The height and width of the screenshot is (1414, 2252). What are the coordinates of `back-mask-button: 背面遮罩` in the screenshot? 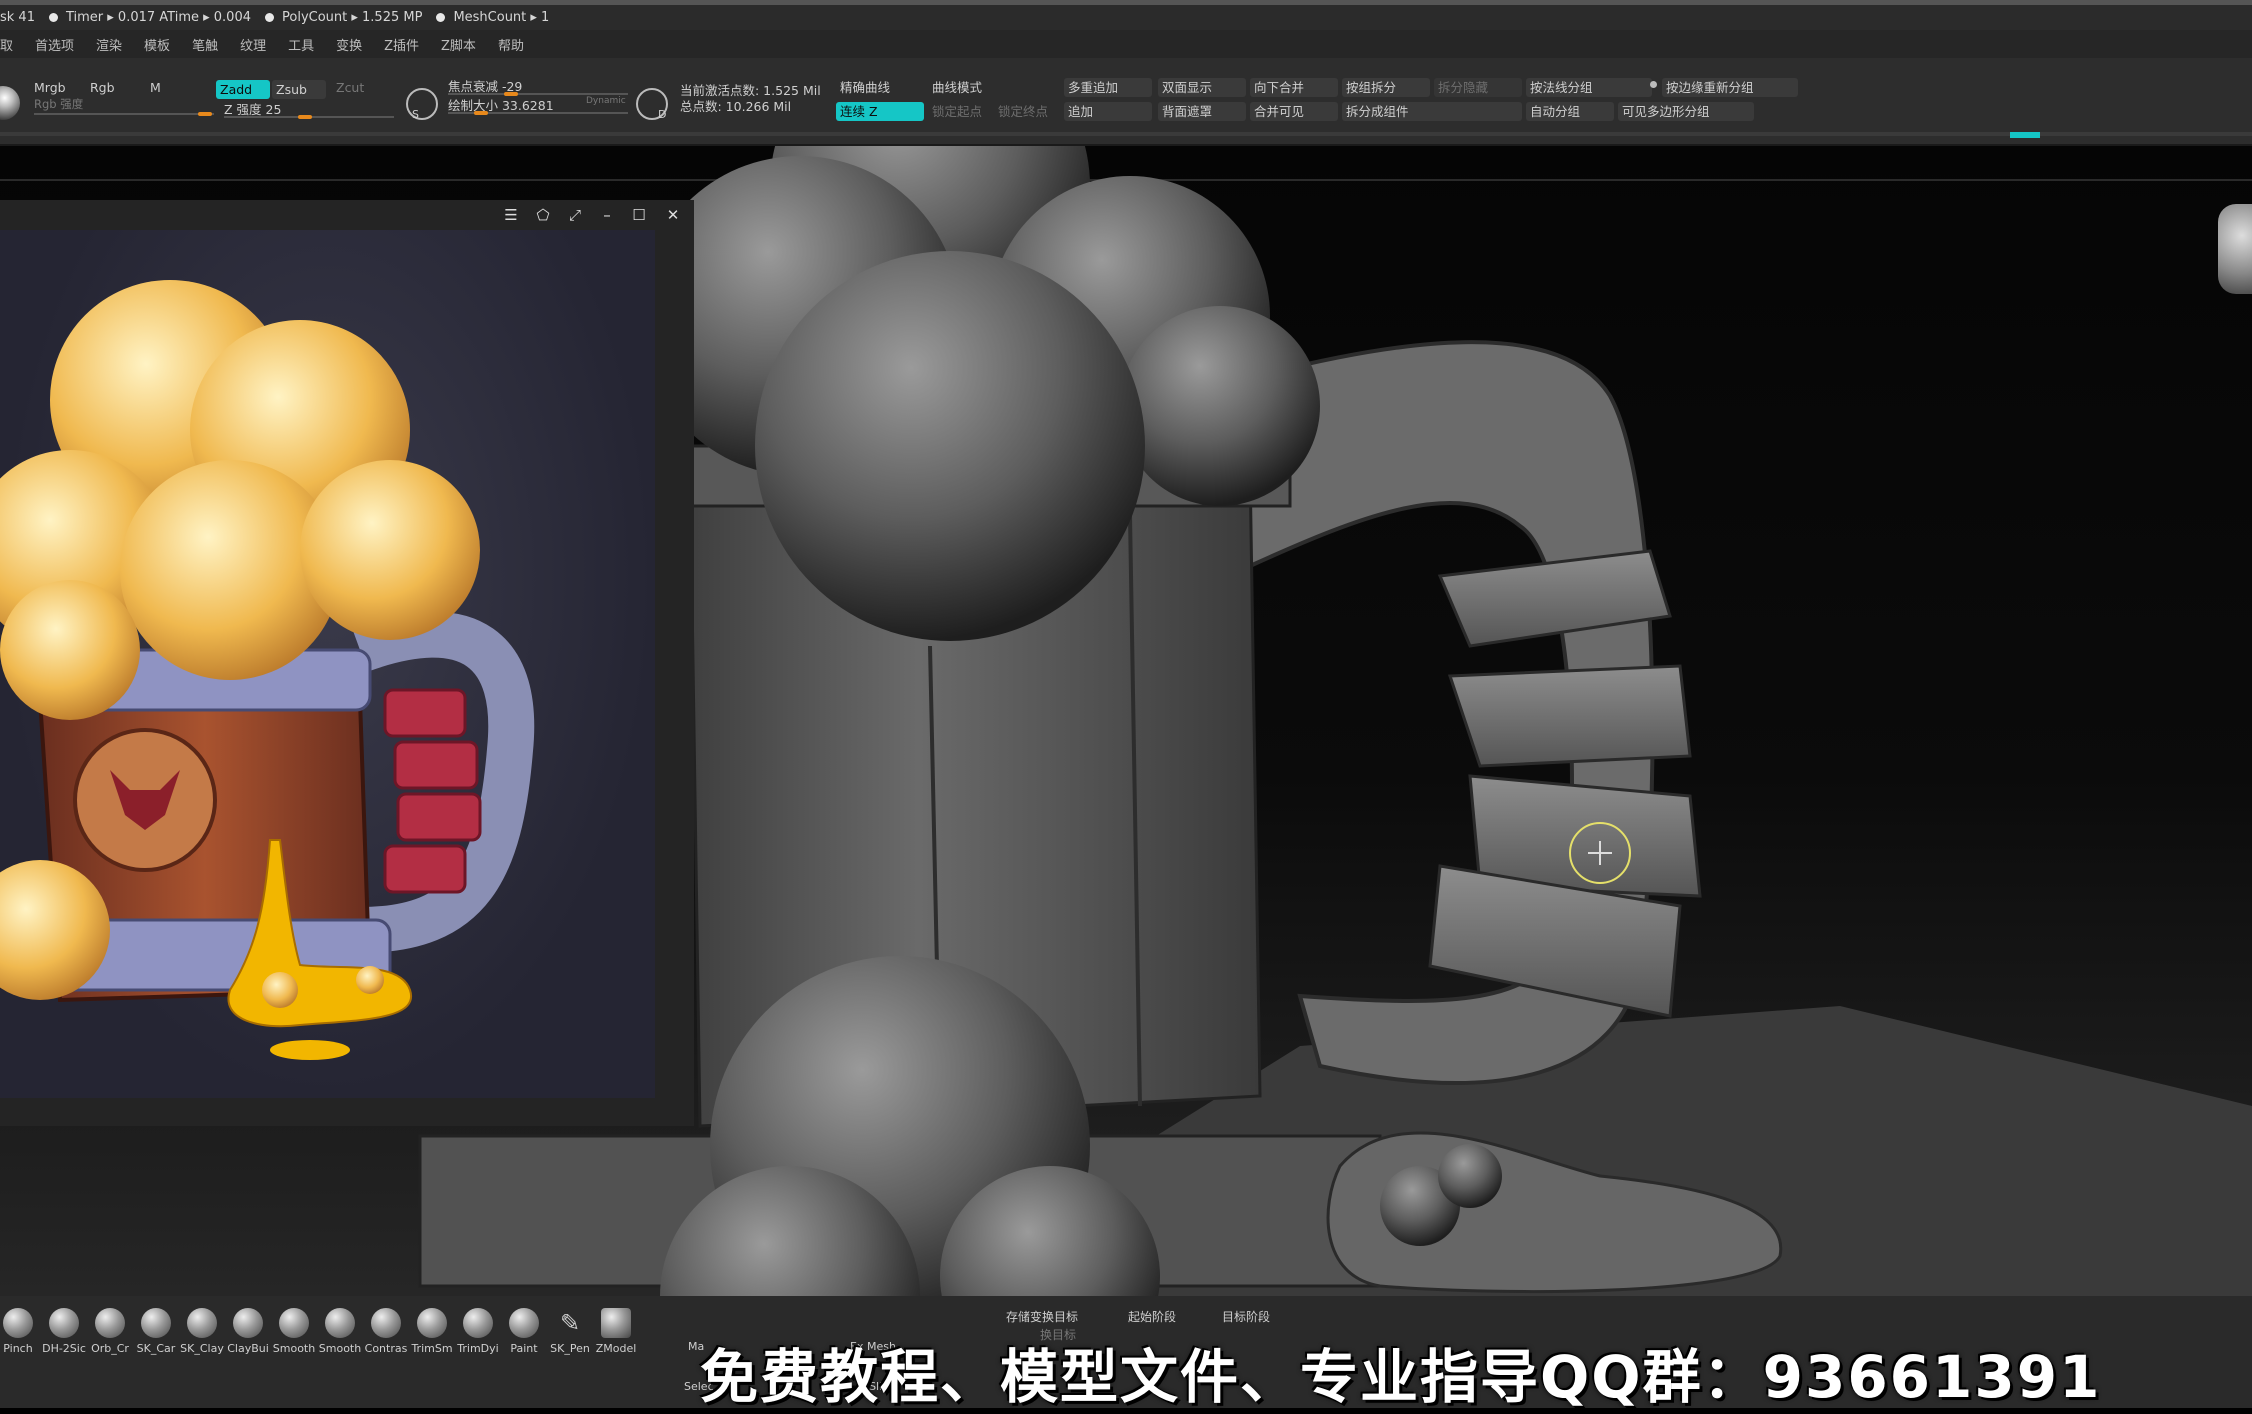 It's located at (1202, 111).